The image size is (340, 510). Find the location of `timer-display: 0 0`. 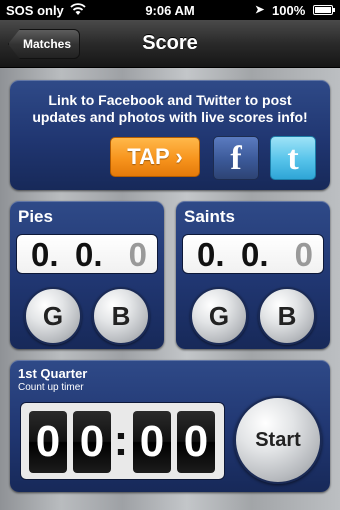

timer-display: 0 0 is located at coordinates (122, 441).